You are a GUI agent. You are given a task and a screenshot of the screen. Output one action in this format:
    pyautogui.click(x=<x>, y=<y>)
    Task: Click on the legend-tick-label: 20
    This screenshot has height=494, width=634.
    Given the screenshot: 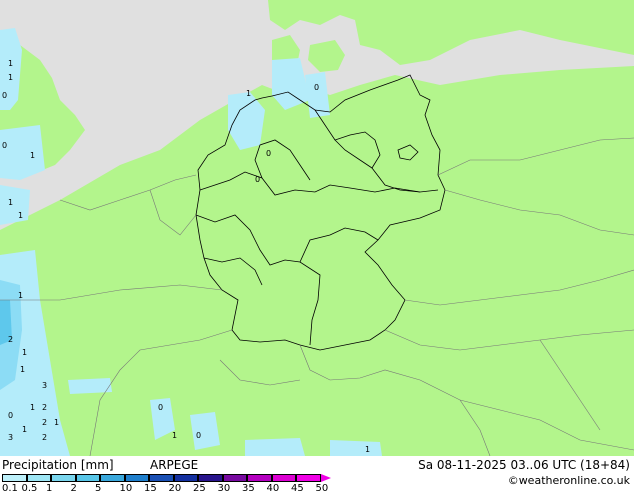 What is the action you would take?
    pyautogui.click(x=175, y=488)
    